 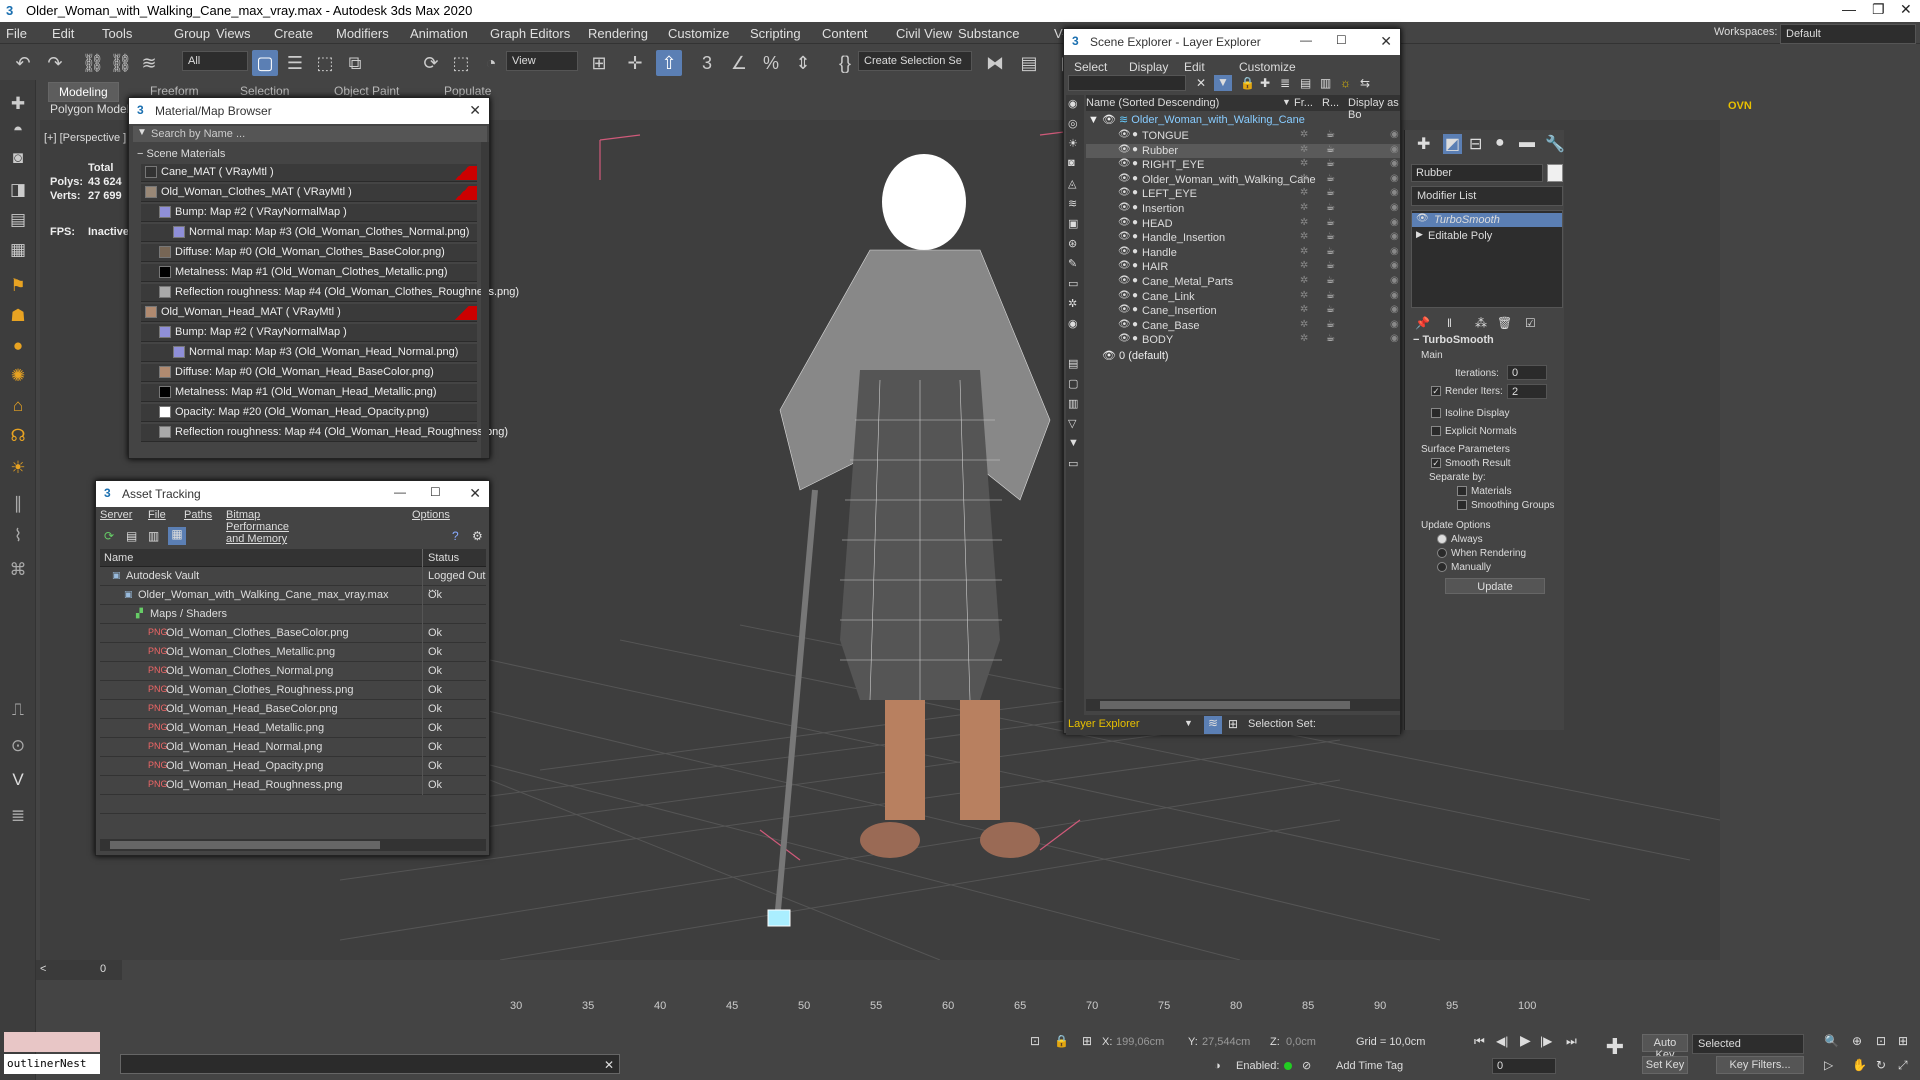 What do you see at coordinates (1243, 282) in the screenshot?
I see `scene-object-row: 👁 ● Cane_Metal_Parts ✲ ☕ ◉` at bounding box center [1243, 282].